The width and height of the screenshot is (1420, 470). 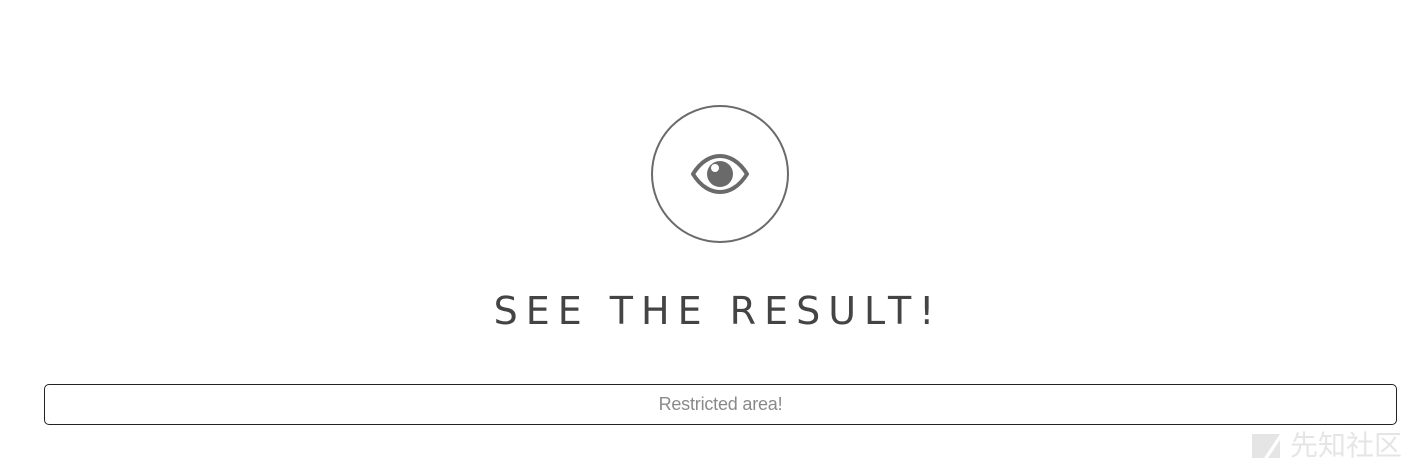 I want to click on eye-icon-circle, so click(x=720, y=174).